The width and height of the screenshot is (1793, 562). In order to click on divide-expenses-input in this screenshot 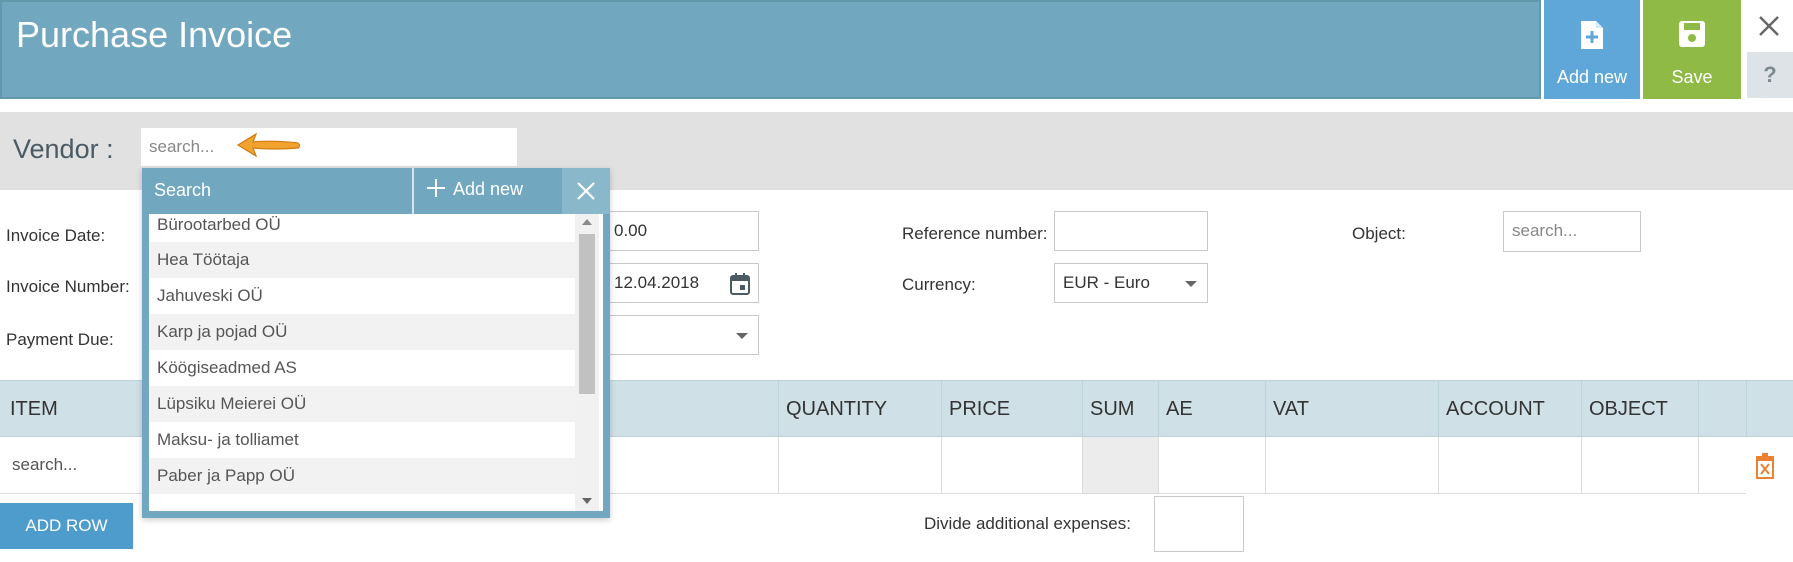, I will do `click(1199, 524)`.